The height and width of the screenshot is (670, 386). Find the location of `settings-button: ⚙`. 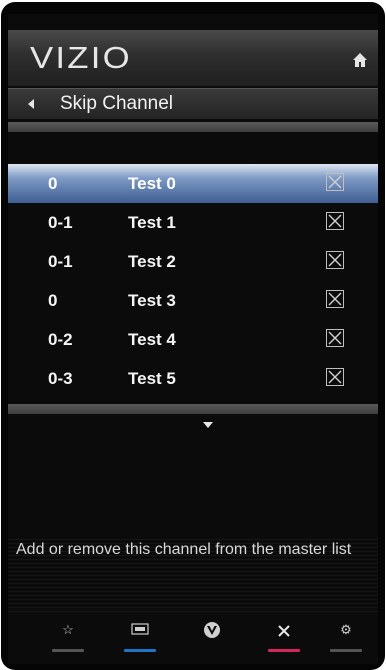

settings-button: ⚙ is located at coordinates (346, 637).